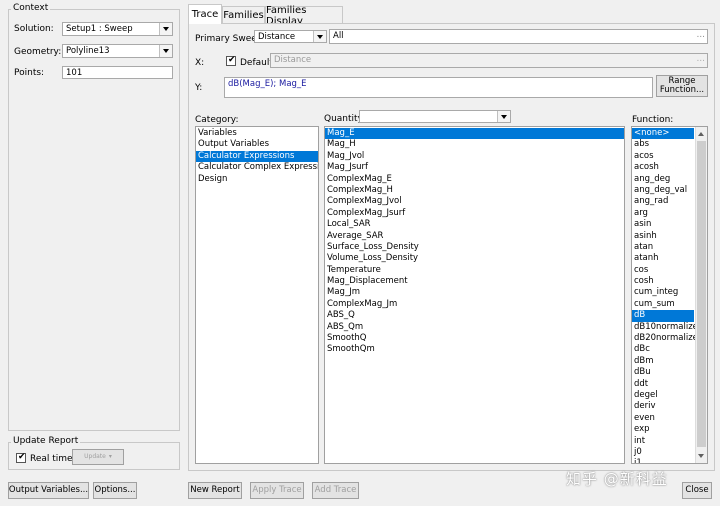  I want to click on quantity-item: SmoothQm, so click(474, 349).